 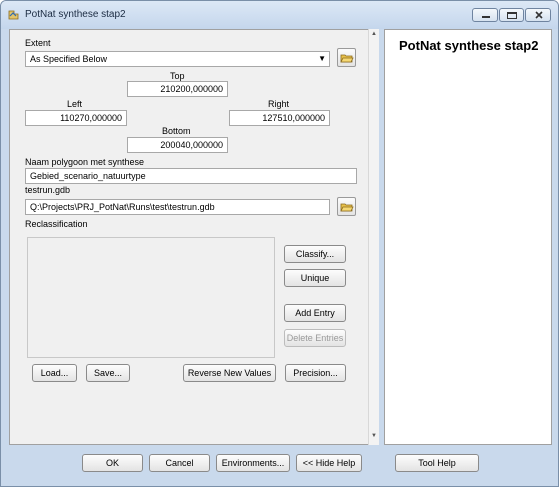 I want to click on extent-left-label: Left, so click(x=75, y=104).